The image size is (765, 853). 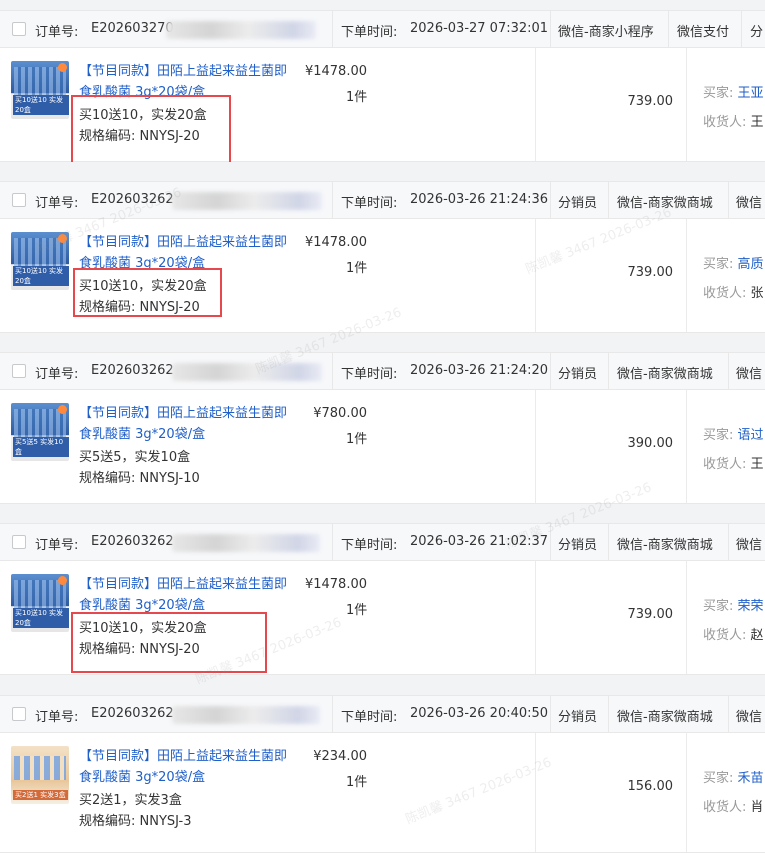 What do you see at coordinates (757, 122) in the screenshot?
I see `receiver-name: 王` at bounding box center [757, 122].